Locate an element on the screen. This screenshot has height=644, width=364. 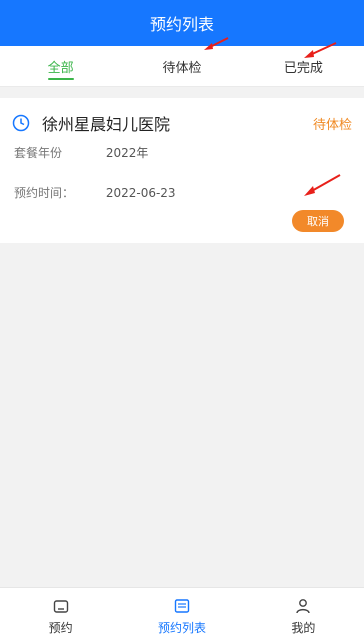
status-badge: 待体检 is located at coordinates (332, 125).